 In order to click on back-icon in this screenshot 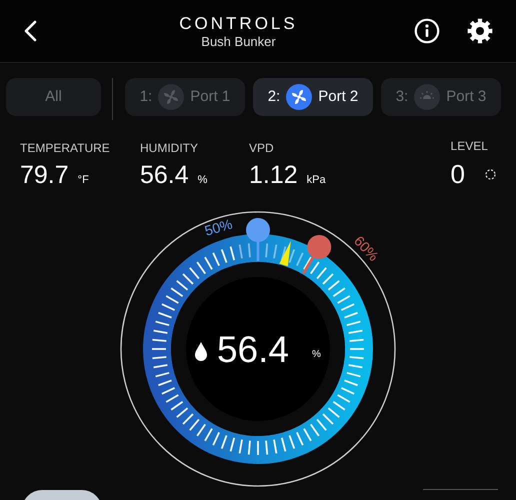, I will do `click(30, 31)`.